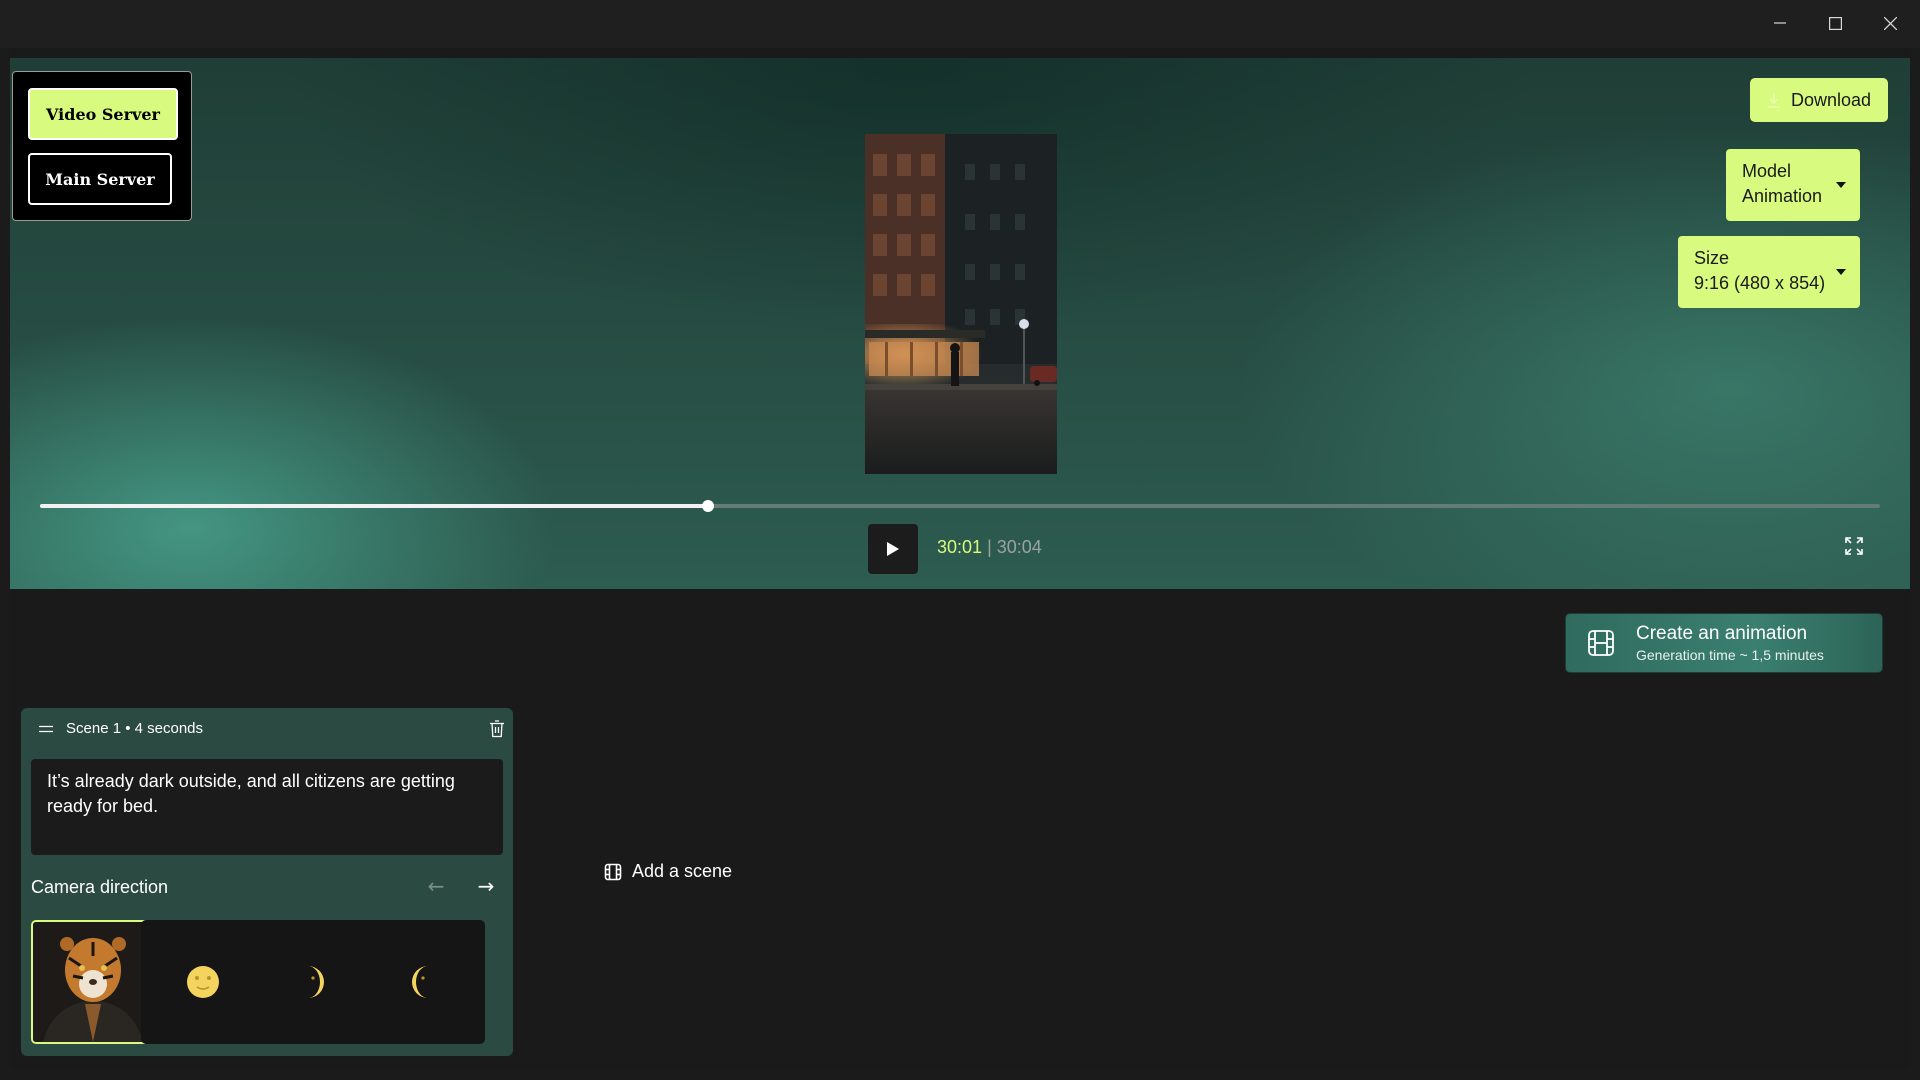 This screenshot has width=1920, height=1080. What do you see at coordinates (613, 871) in the screenshot?
I see `film-add-icon` at bounding box center [613, 871].